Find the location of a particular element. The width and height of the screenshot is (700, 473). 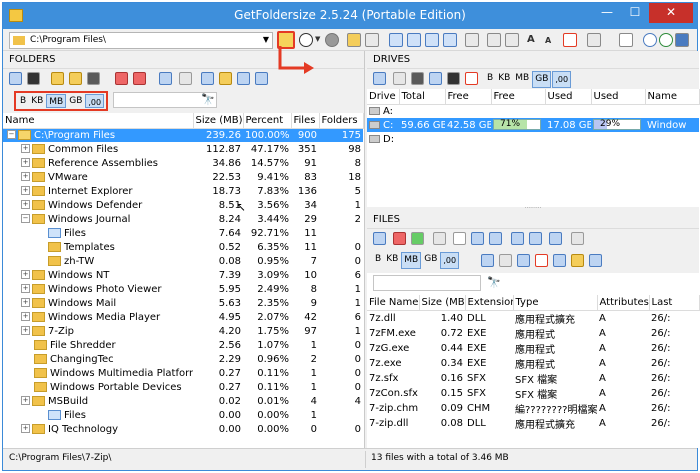

folder-row: + Windows Mail 5.63 2.35% 9 1 is located at coordinates (183, 303).